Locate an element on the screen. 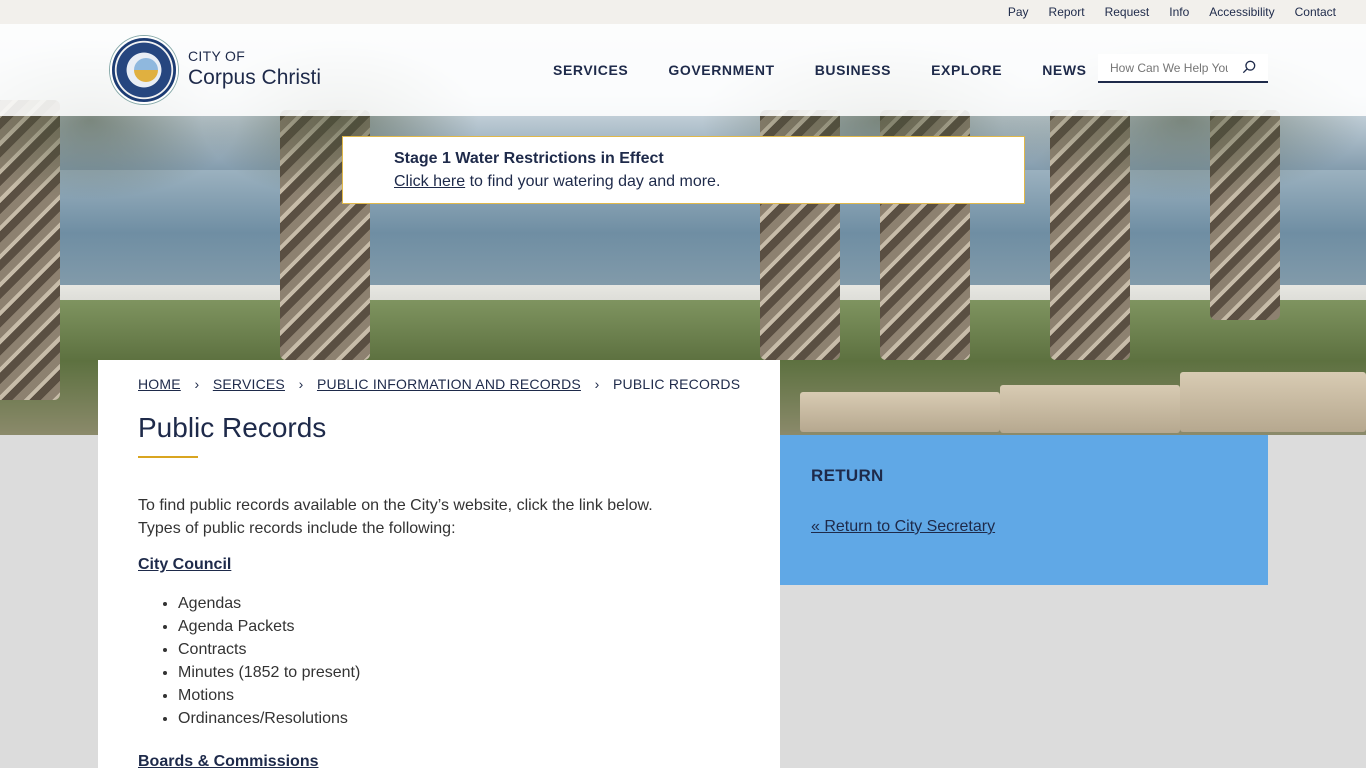  nav-item-services: SERVICES is located at coordinates (590, 70).